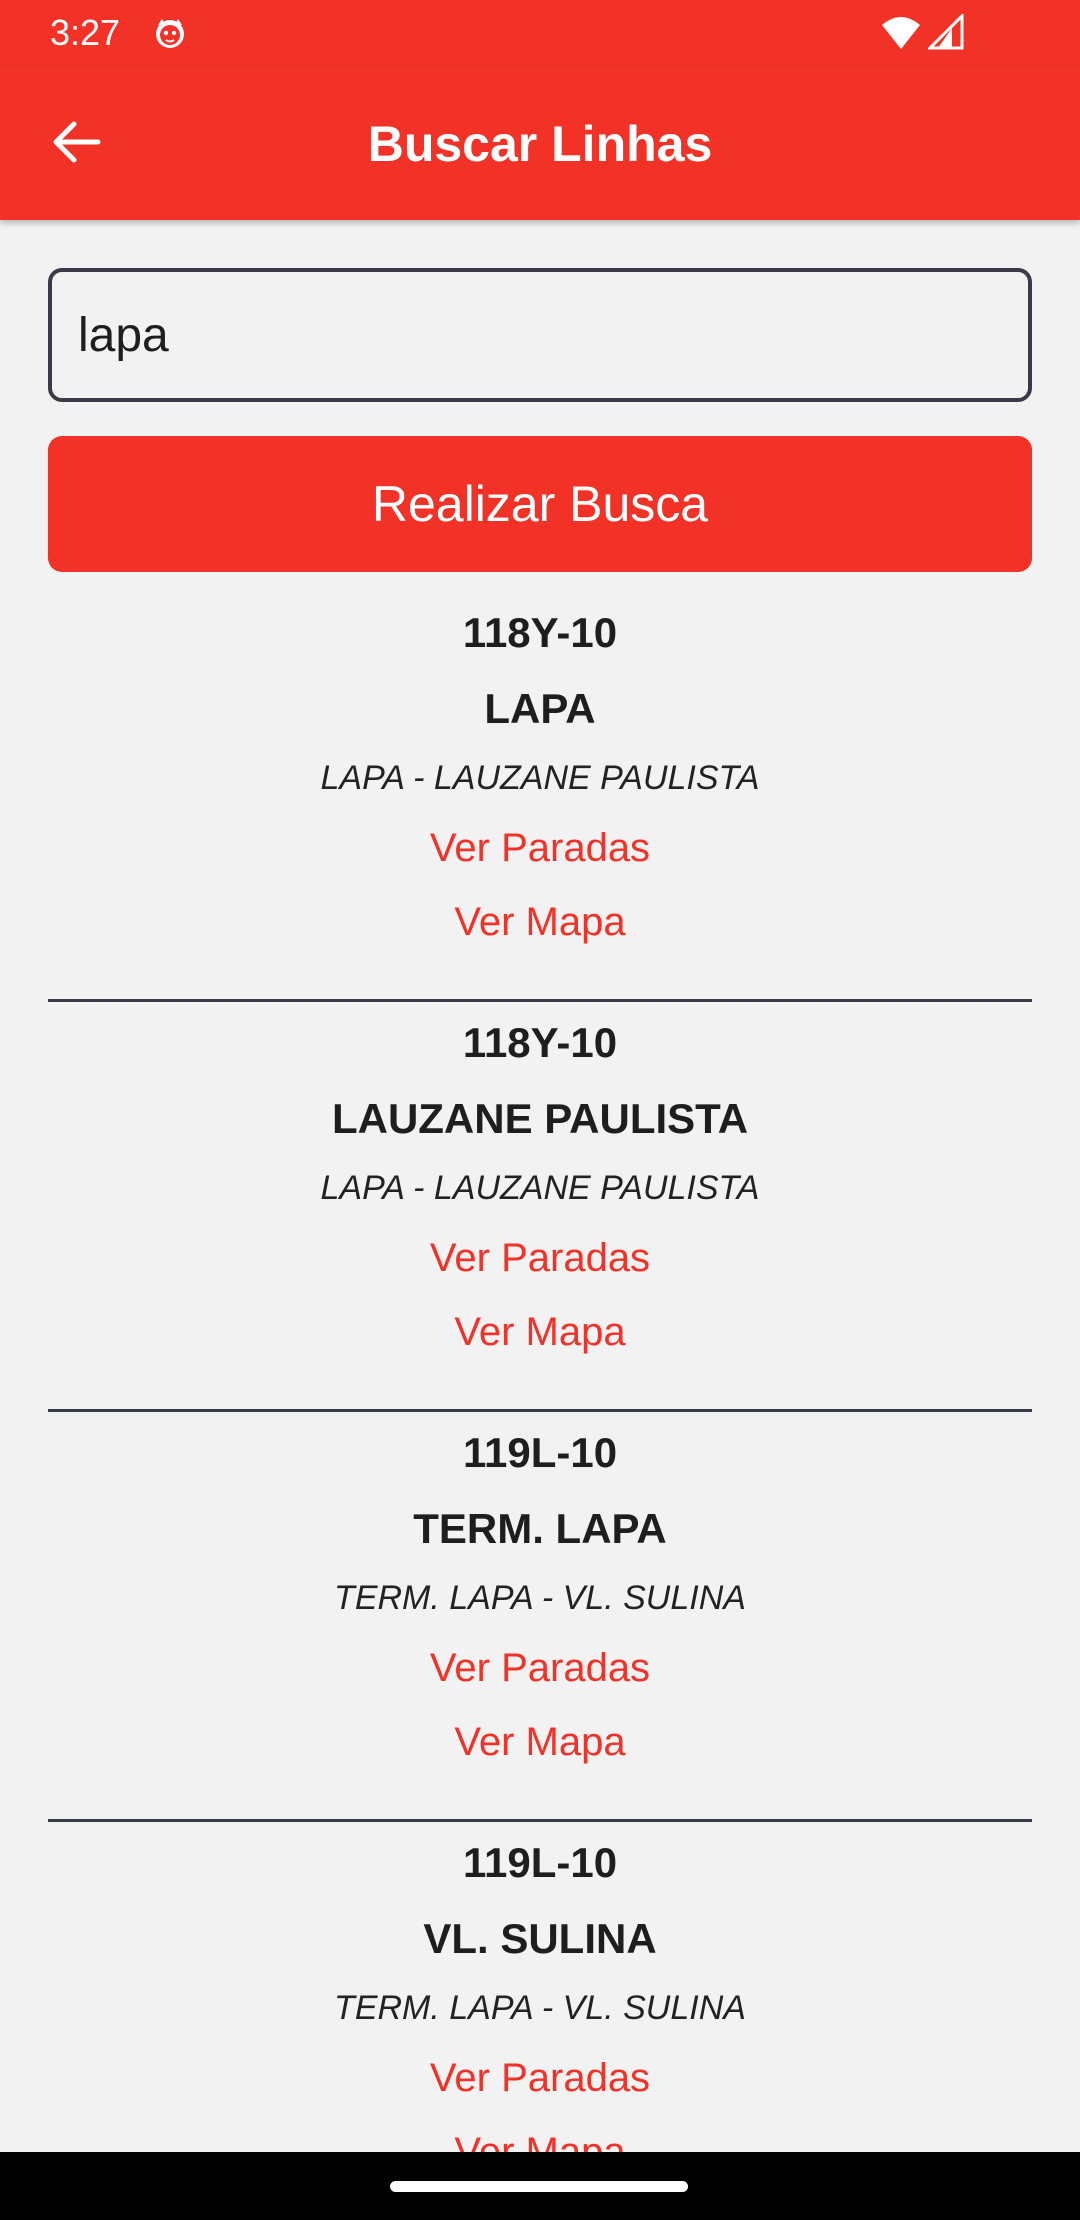 Image resolution: width=1080 pixels, height=2220 pixels. Describe the element at coordinates (85, 32) in the screenshot. I see `status-time: 3:27` at that location.